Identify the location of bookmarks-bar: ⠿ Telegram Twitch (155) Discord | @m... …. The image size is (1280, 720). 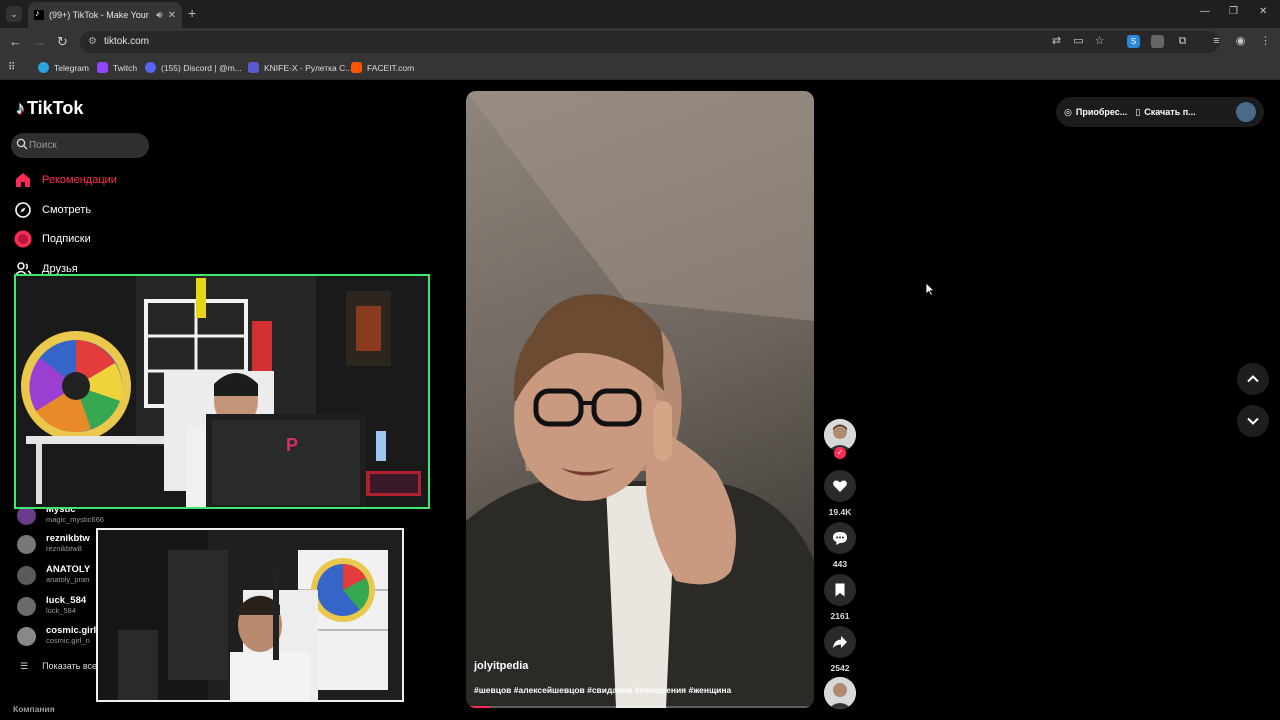
(640, 68).